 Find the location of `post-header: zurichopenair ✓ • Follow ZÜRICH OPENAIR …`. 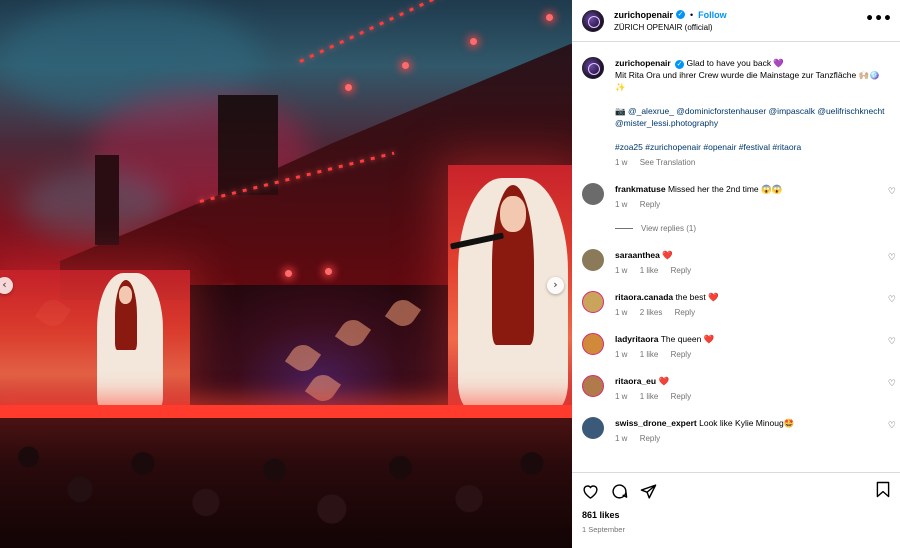

post-header: zurichopenair ✓ • Follow ZÜRICH OPENAIR … is located at coordinates (736, 21).